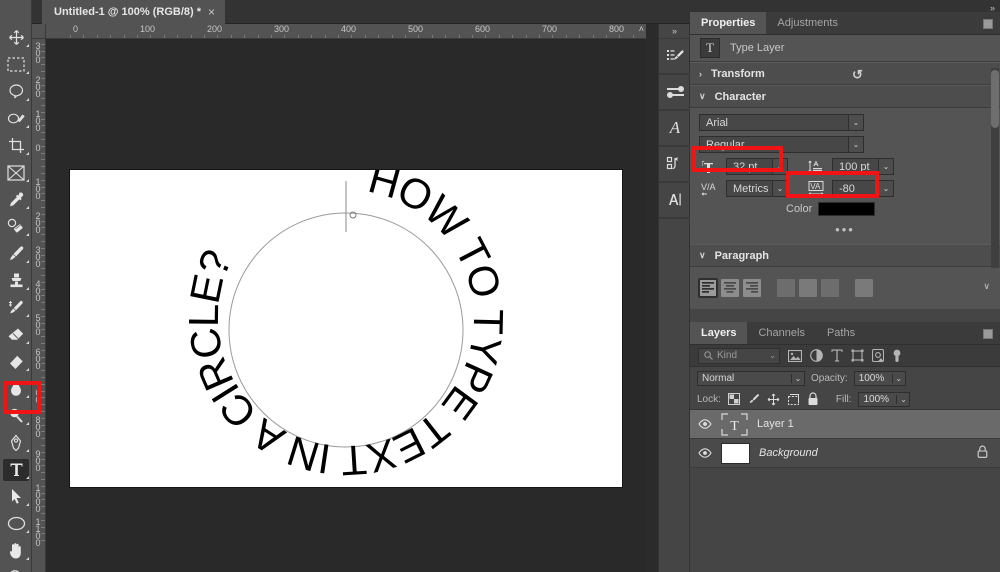 Image resolution: width=1000 pixels, height=572 pixels. What do you see at coordinates (795, 355) in the screenshot?
I see `pixel-filter-icon` at bounding box center [795, 355].